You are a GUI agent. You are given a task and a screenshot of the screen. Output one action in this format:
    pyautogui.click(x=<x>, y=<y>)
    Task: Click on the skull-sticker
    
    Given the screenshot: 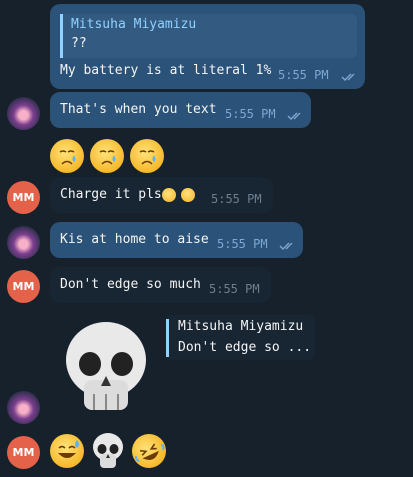 What is the action you would take?
    pyautogui.click(x=106, y=367)
    